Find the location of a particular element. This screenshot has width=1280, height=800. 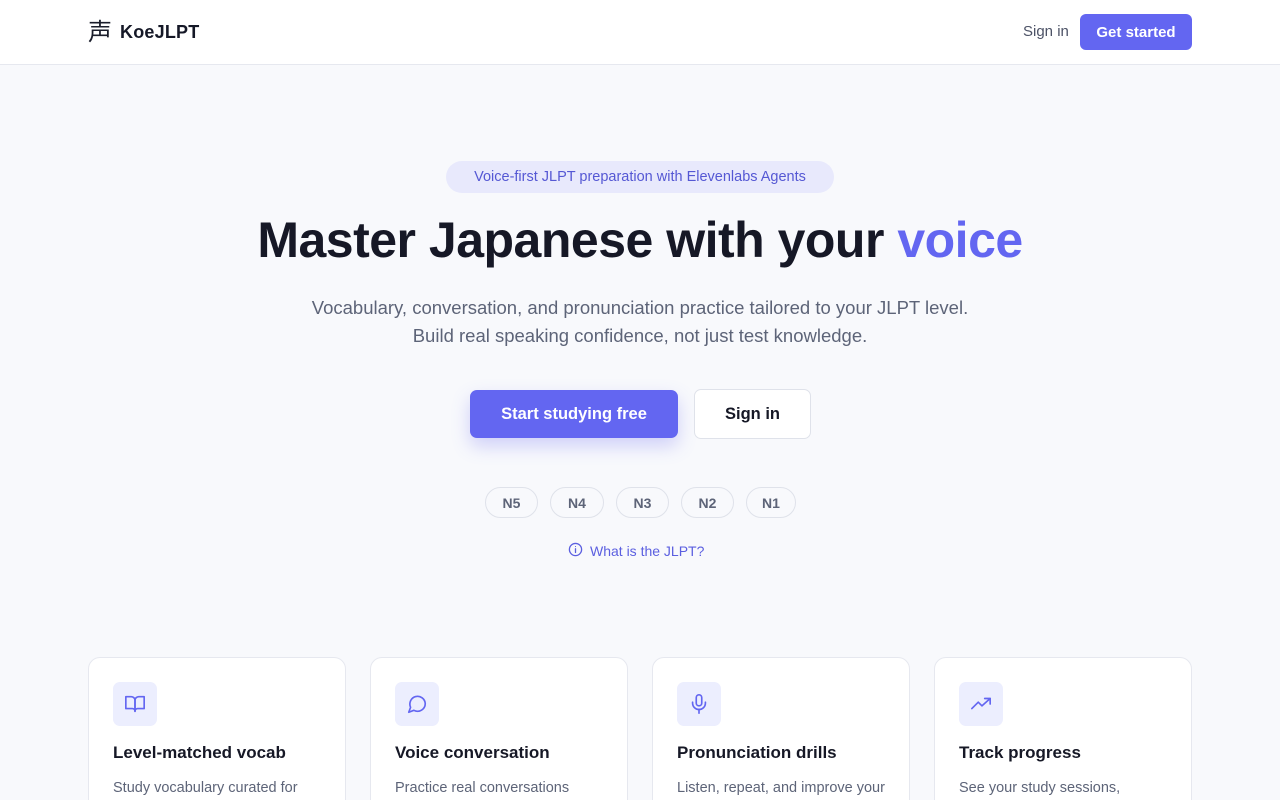

jlpt-level-chips: N5 N4 N3 N2 N1 is located at coordinates (640, 502).